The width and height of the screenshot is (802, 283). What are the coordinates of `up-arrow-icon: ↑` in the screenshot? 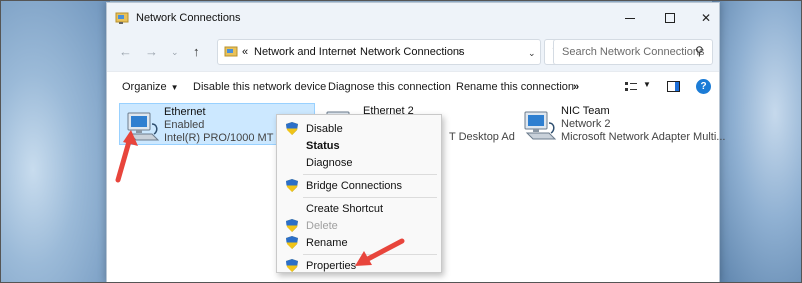 It's located at (196, 51).